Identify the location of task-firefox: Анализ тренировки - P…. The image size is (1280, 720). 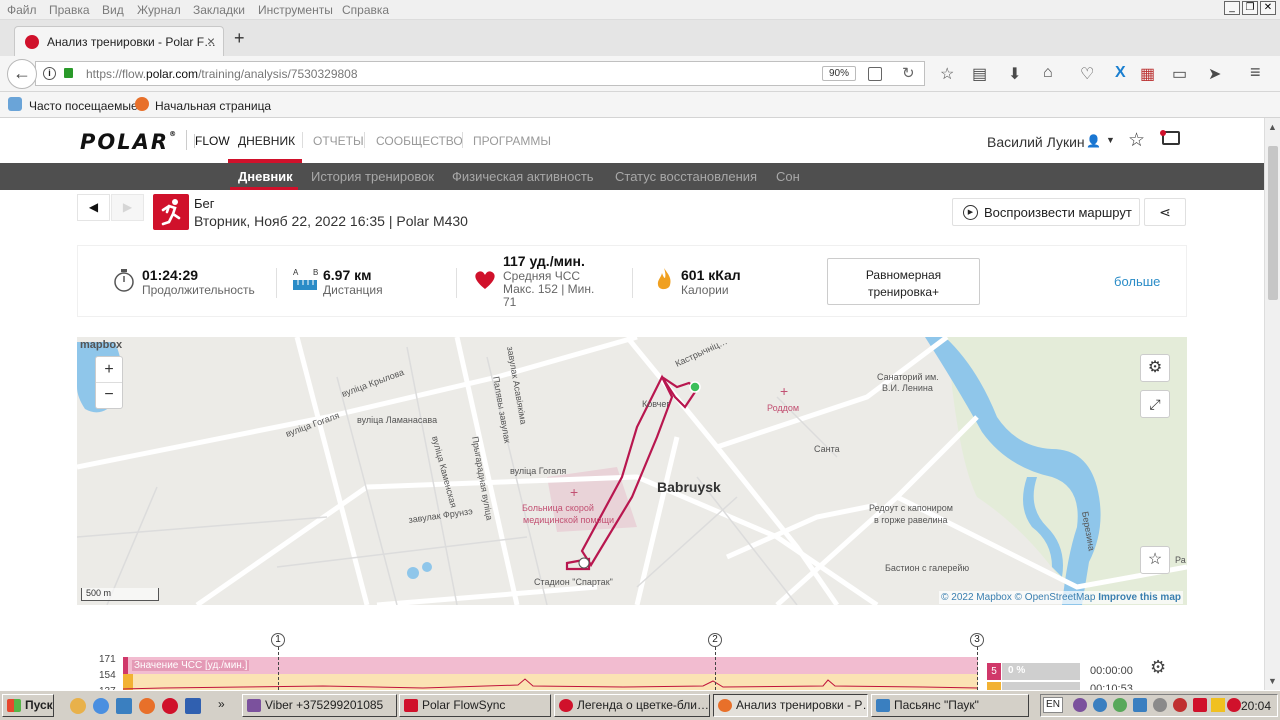
(790, 705).